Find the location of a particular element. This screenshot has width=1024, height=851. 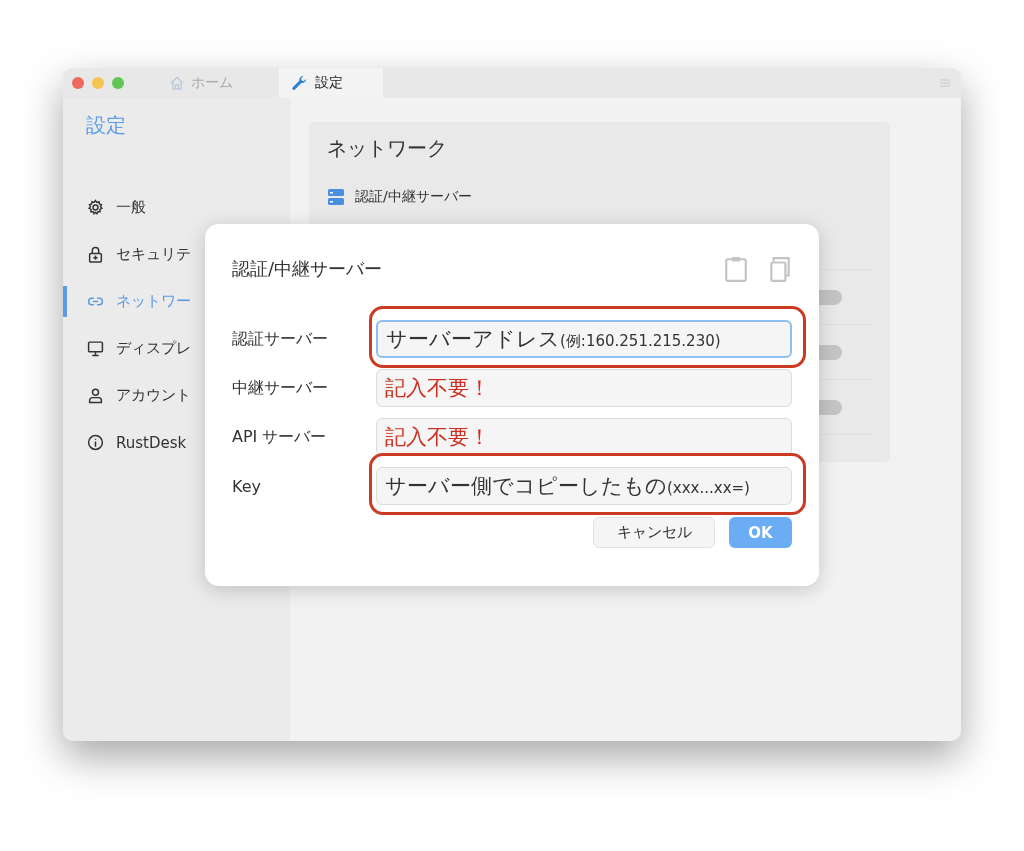

field-label: 中継サーバー is located at coordinates (280, 388).